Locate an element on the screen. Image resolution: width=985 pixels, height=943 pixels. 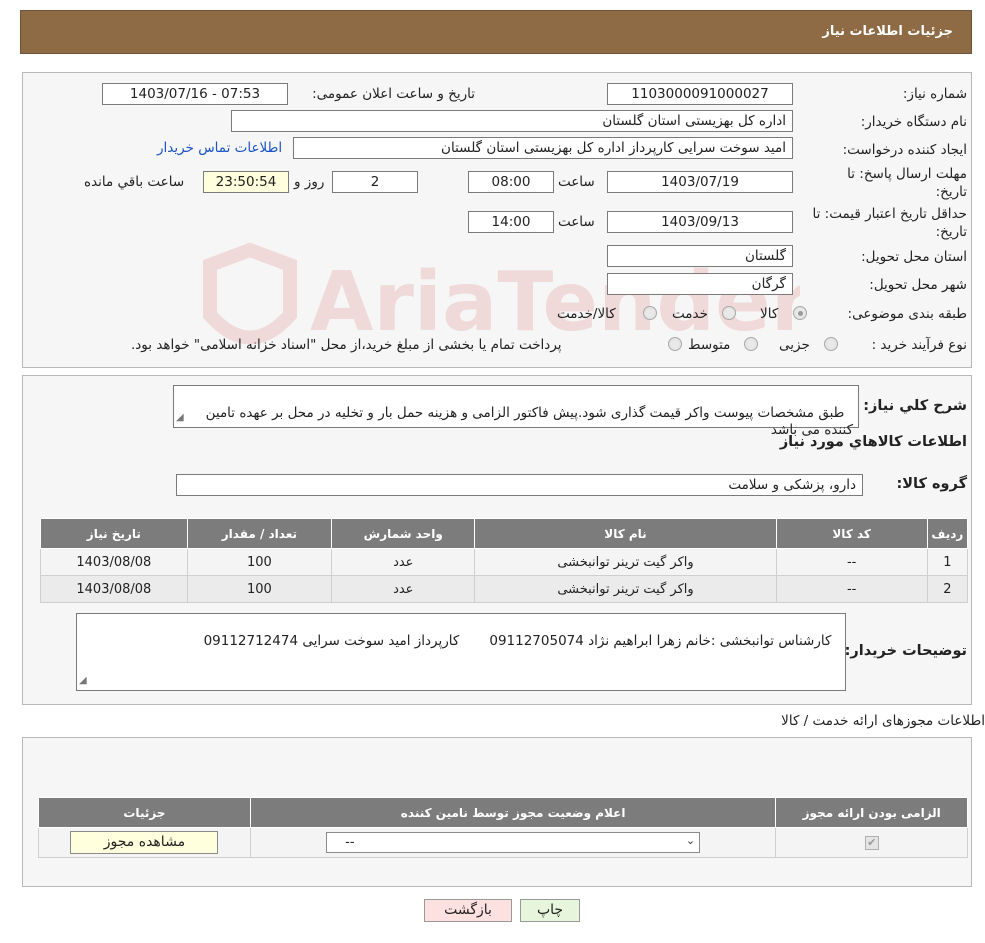
validity-label-date: تاریخ: is located at coordinates (951, 232).